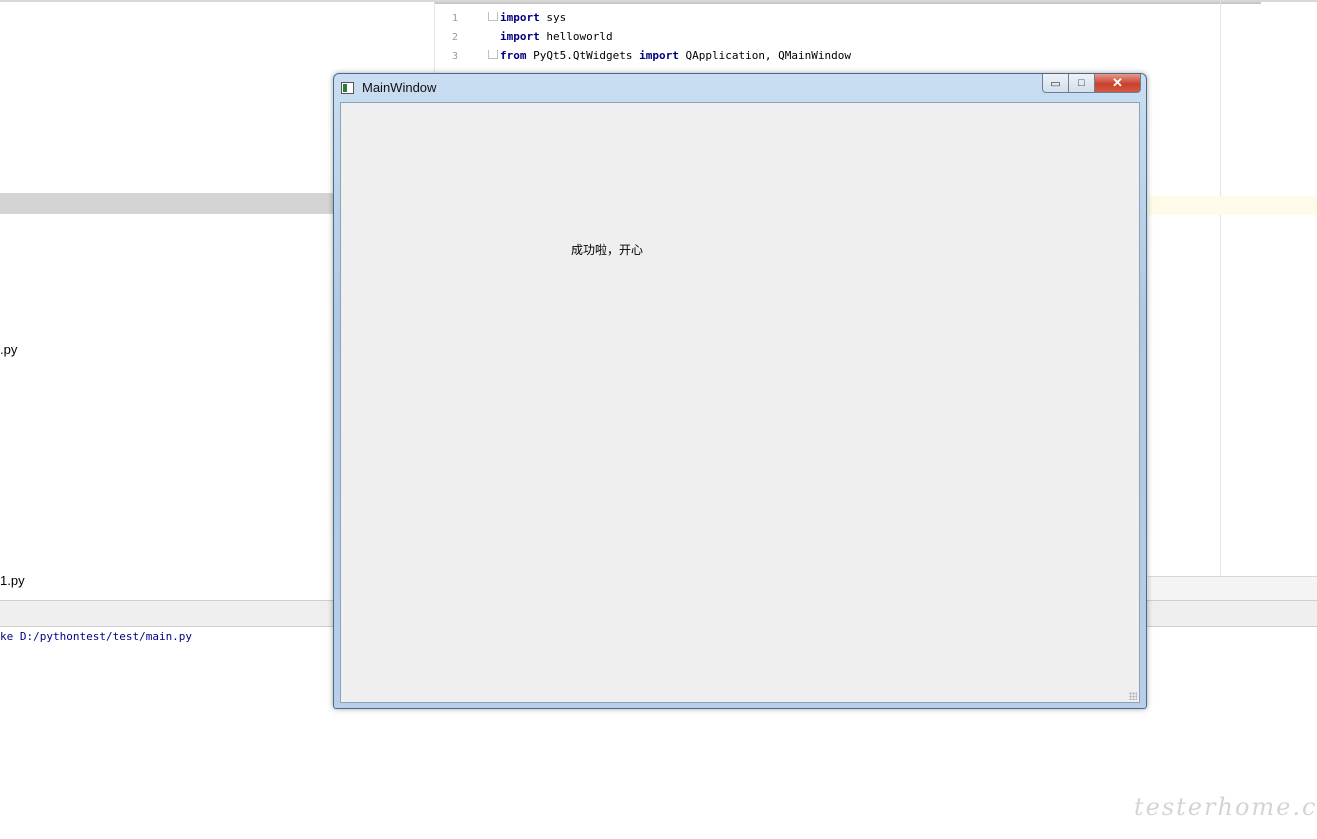 The image size is (1317, 839). What do you see at coordinates (576, 36) in the screenshot?
I see `code-text: helloworld` at bounding box center [576, 36].